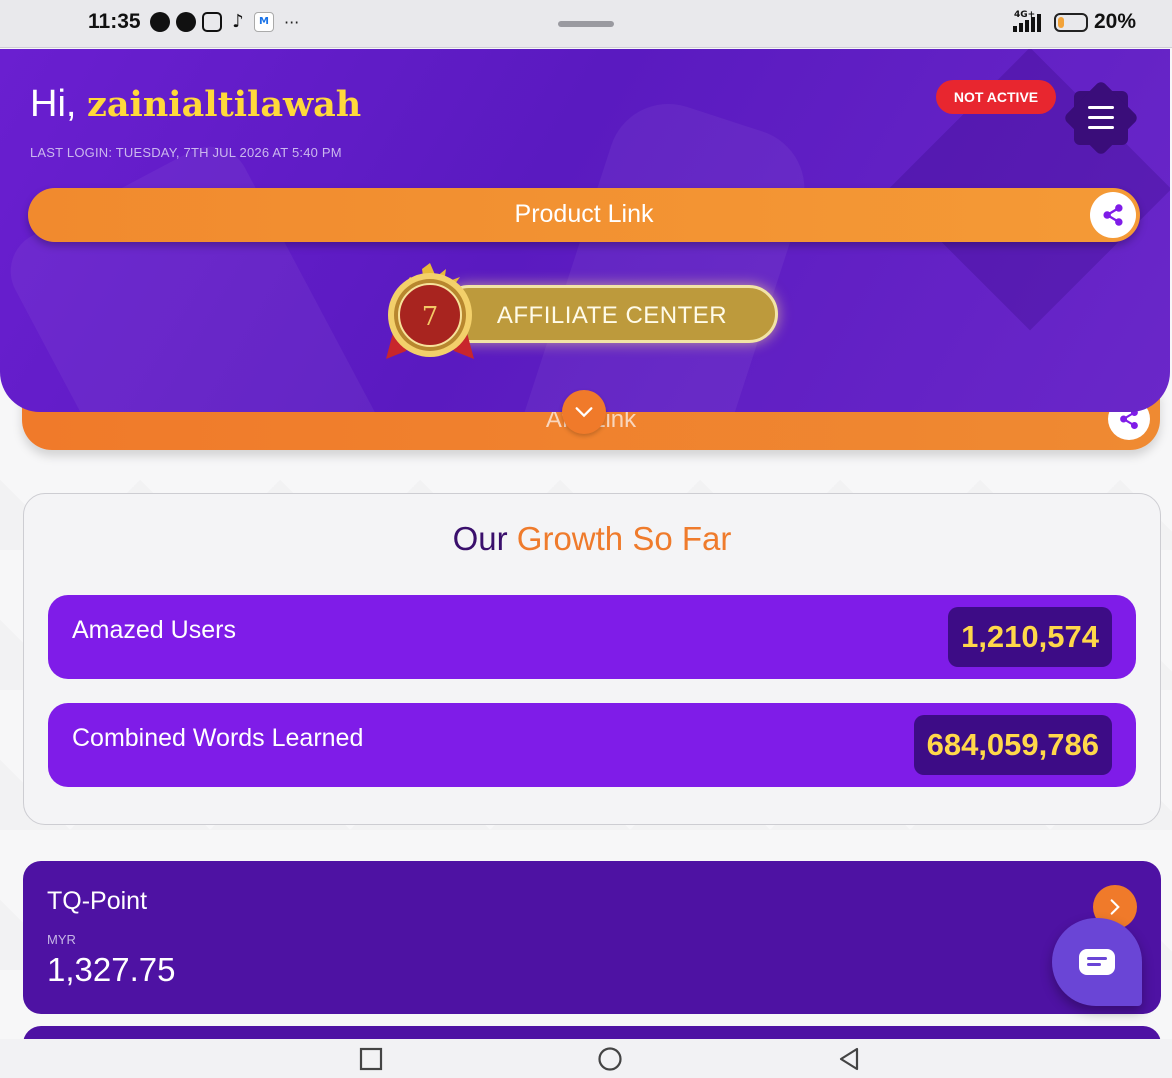 Image resolution: width=1172 pixels, height=1078 pixels. I want to click on back-icon, so click(849, 1059).